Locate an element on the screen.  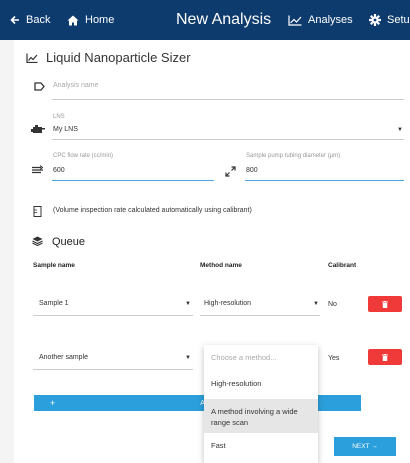
analyses-button: Analyses is located at coordinates (320, 20).